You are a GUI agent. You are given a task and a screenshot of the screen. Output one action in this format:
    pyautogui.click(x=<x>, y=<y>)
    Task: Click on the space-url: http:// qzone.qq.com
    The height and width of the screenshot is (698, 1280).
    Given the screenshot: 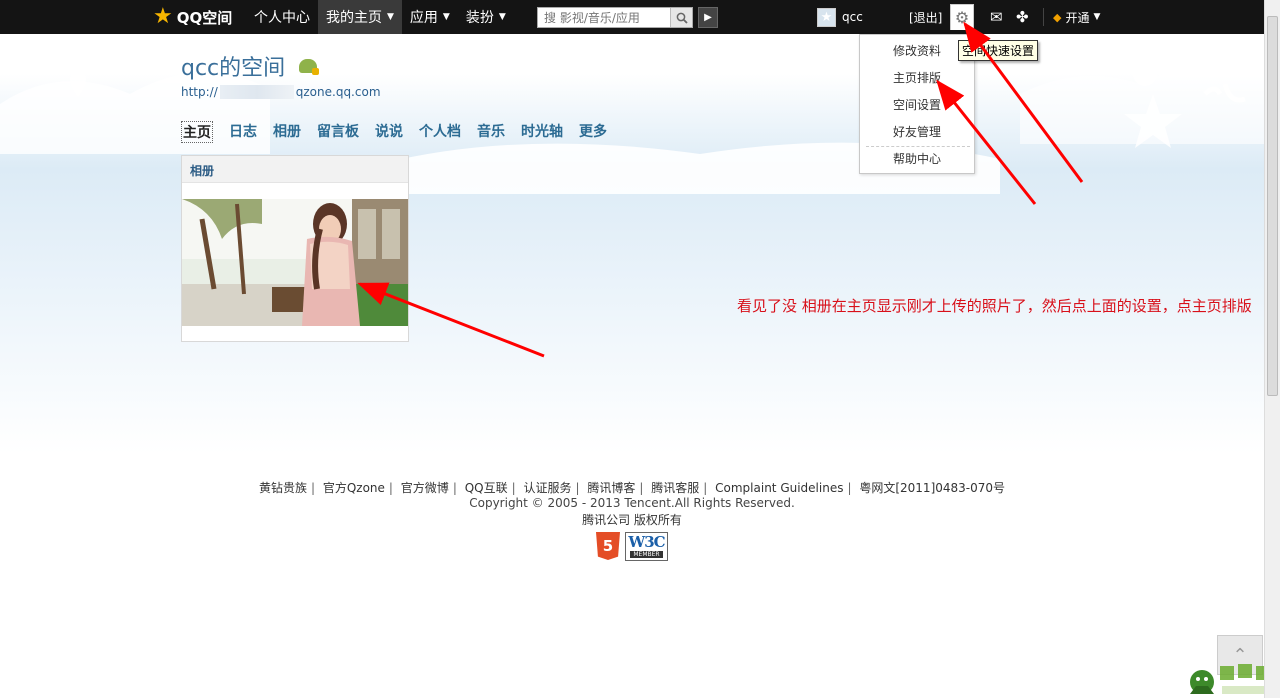 What is the action you would take?
    pyautogui.click(x=281, y=92)
    